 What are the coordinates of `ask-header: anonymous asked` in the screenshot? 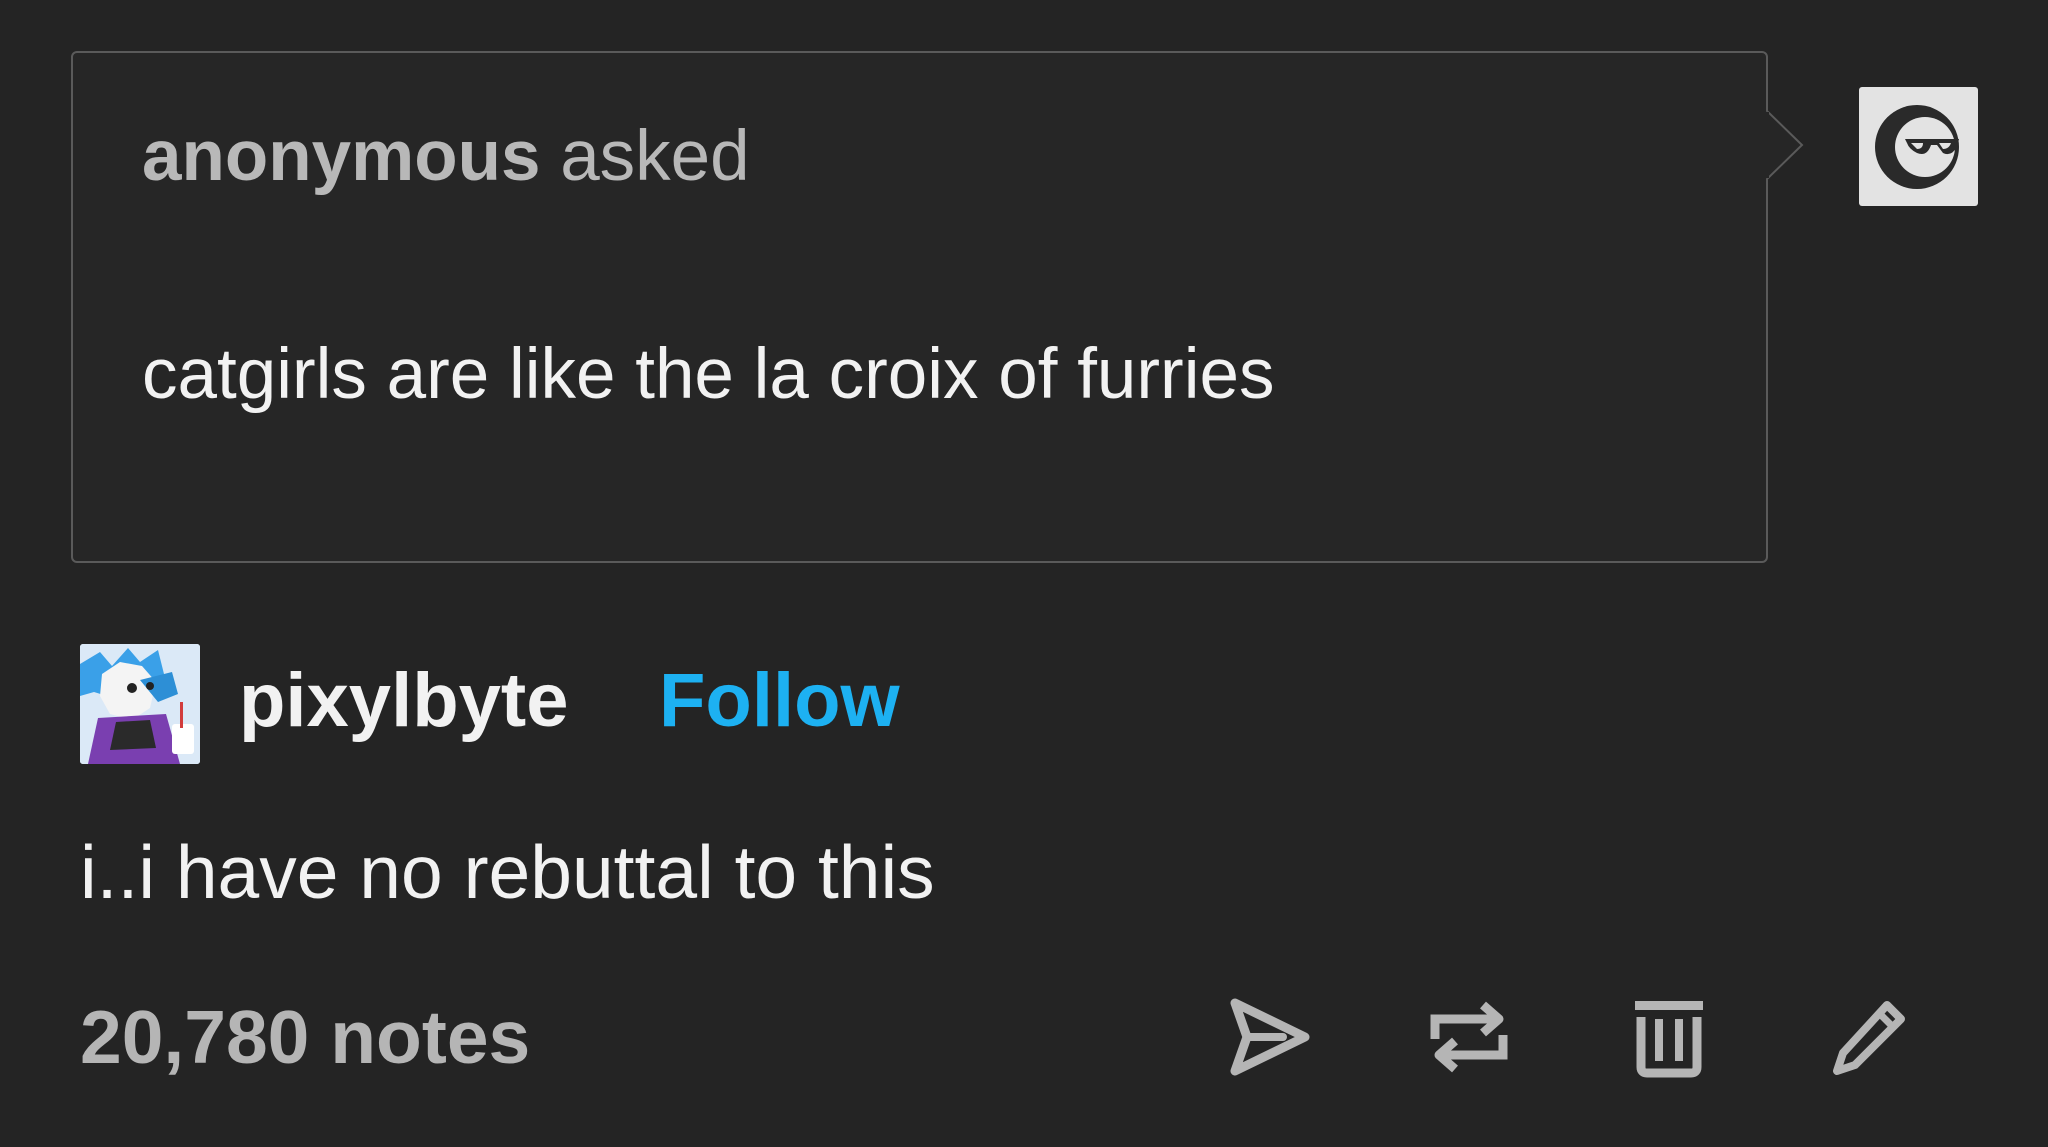 It's located at (446, 156).